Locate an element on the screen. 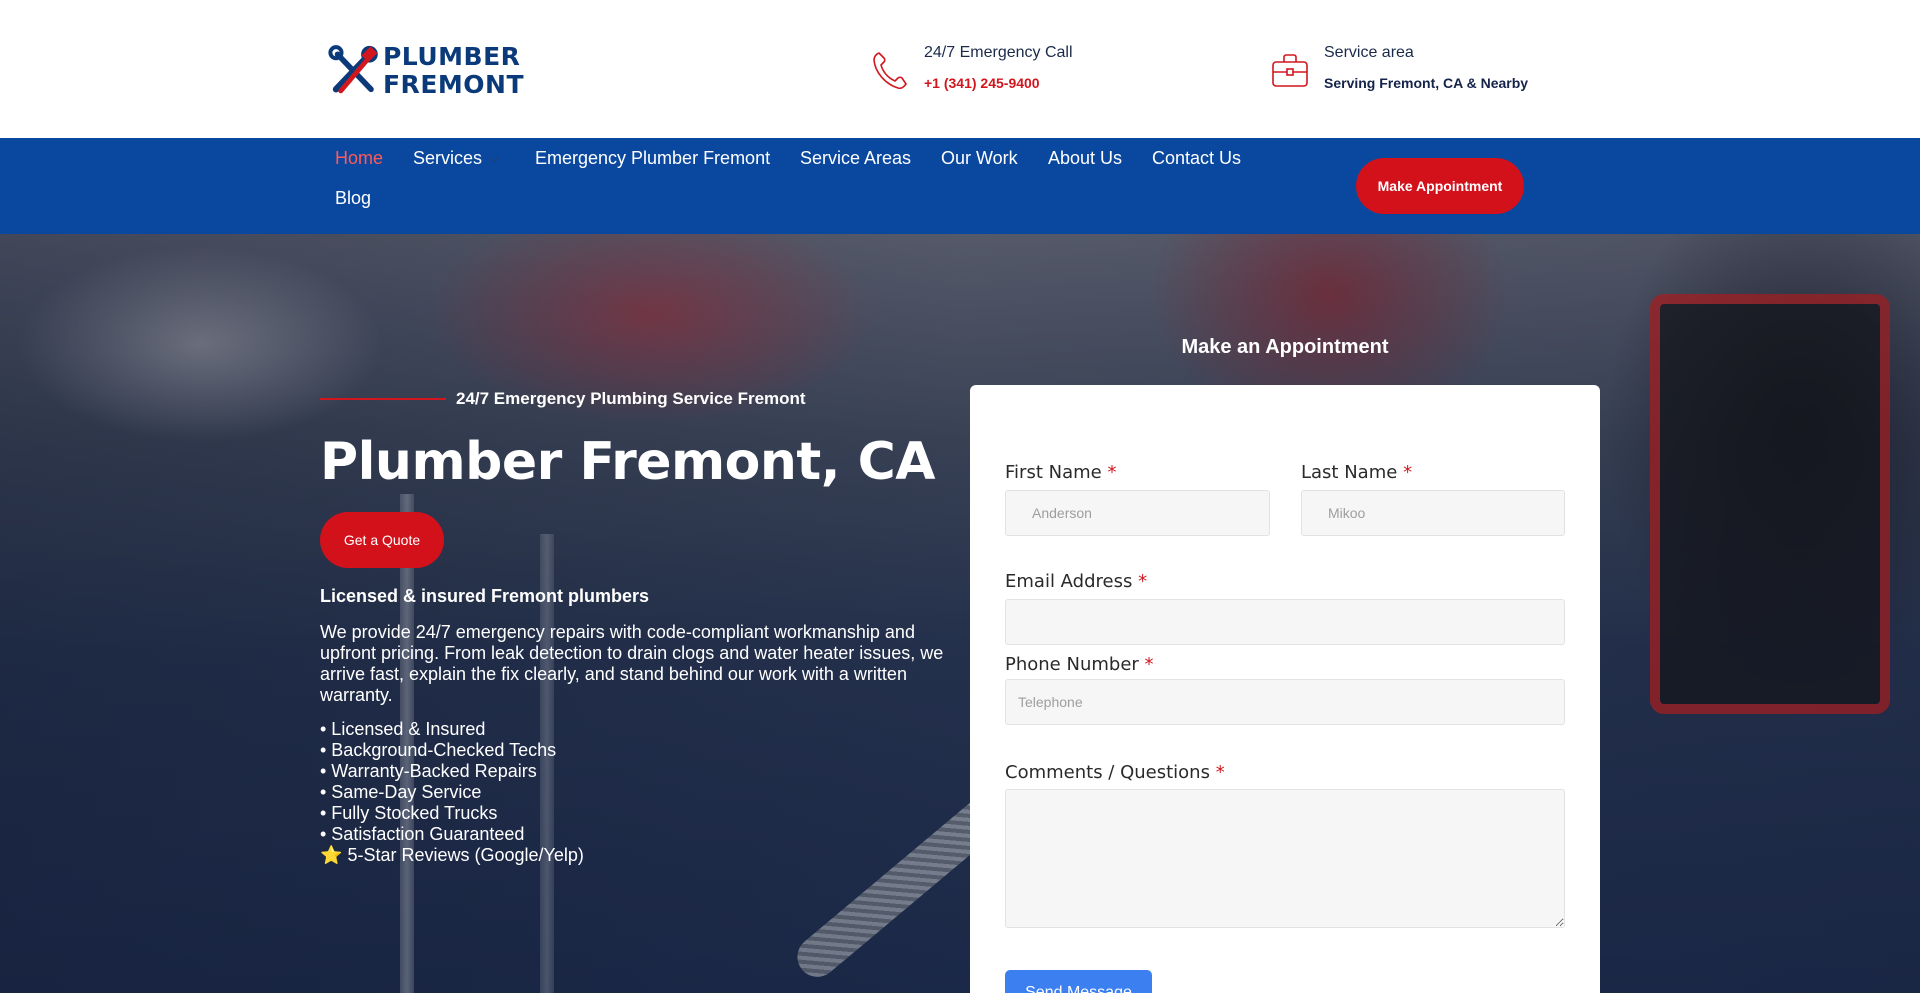 The height and width of the screenshot is (993, 1920). email-label: Email Address * is located at coordinates (1076, 581).